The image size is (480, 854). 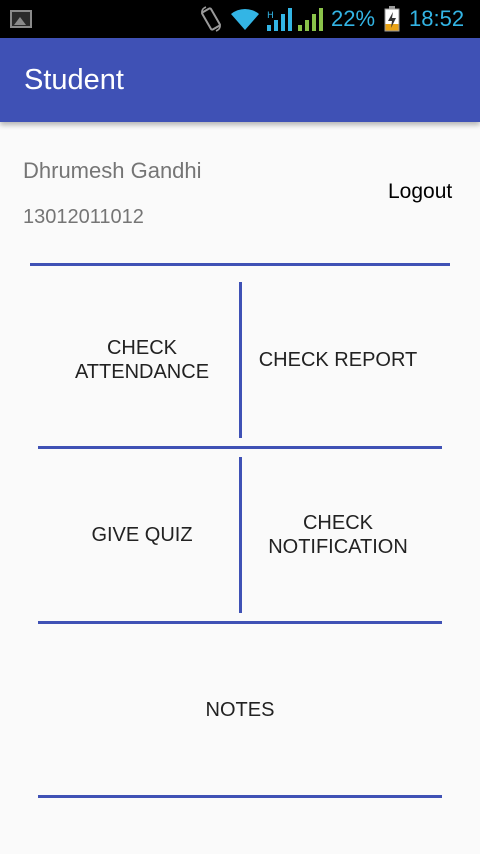 What do you see at coordinates (240, 796) in the screenshot?
I see `divider-bottom` at bounding box center [240, 796].